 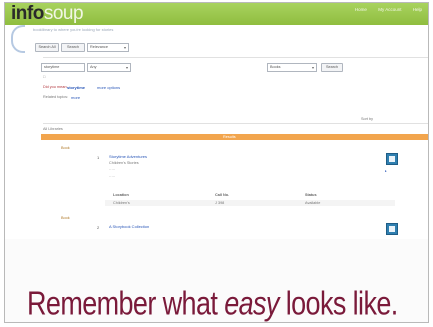 What do you see at coordinates (292, 67) in the screenshot?
I see `format-select: Books` at bounding box center [292, 67].